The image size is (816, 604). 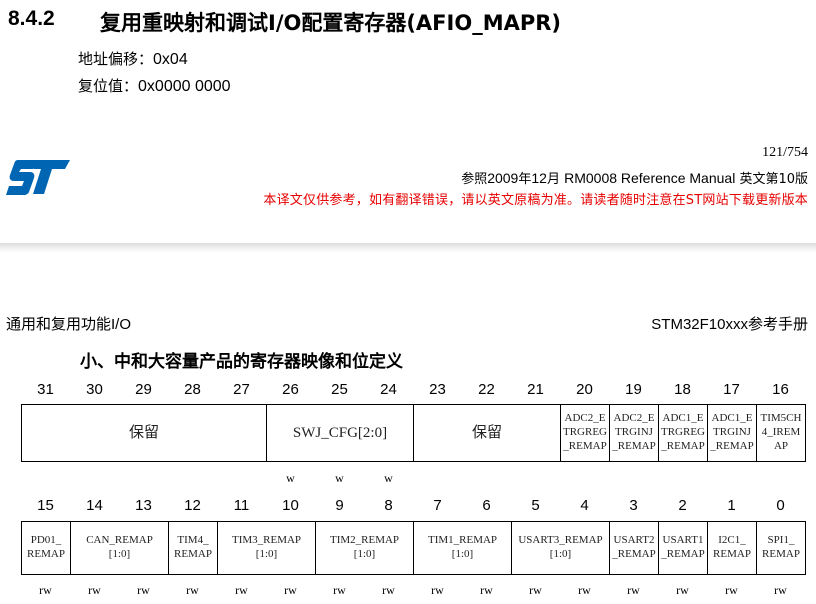 I want to click on bit-number: 22, so click(x=486, y=389).